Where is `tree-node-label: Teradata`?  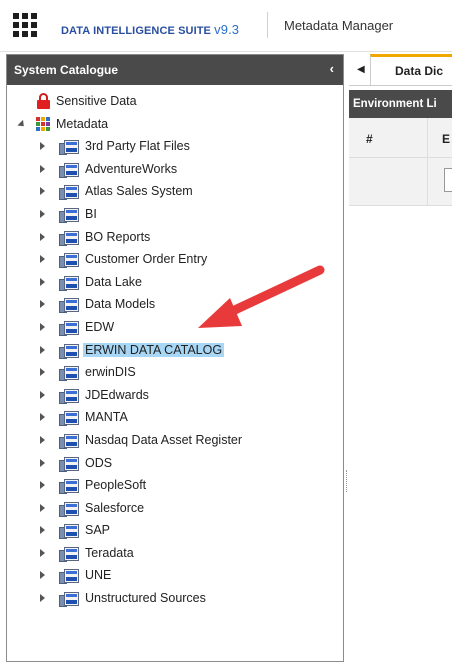 tree-node-label: Teradata is located at coordinates (109, 552).